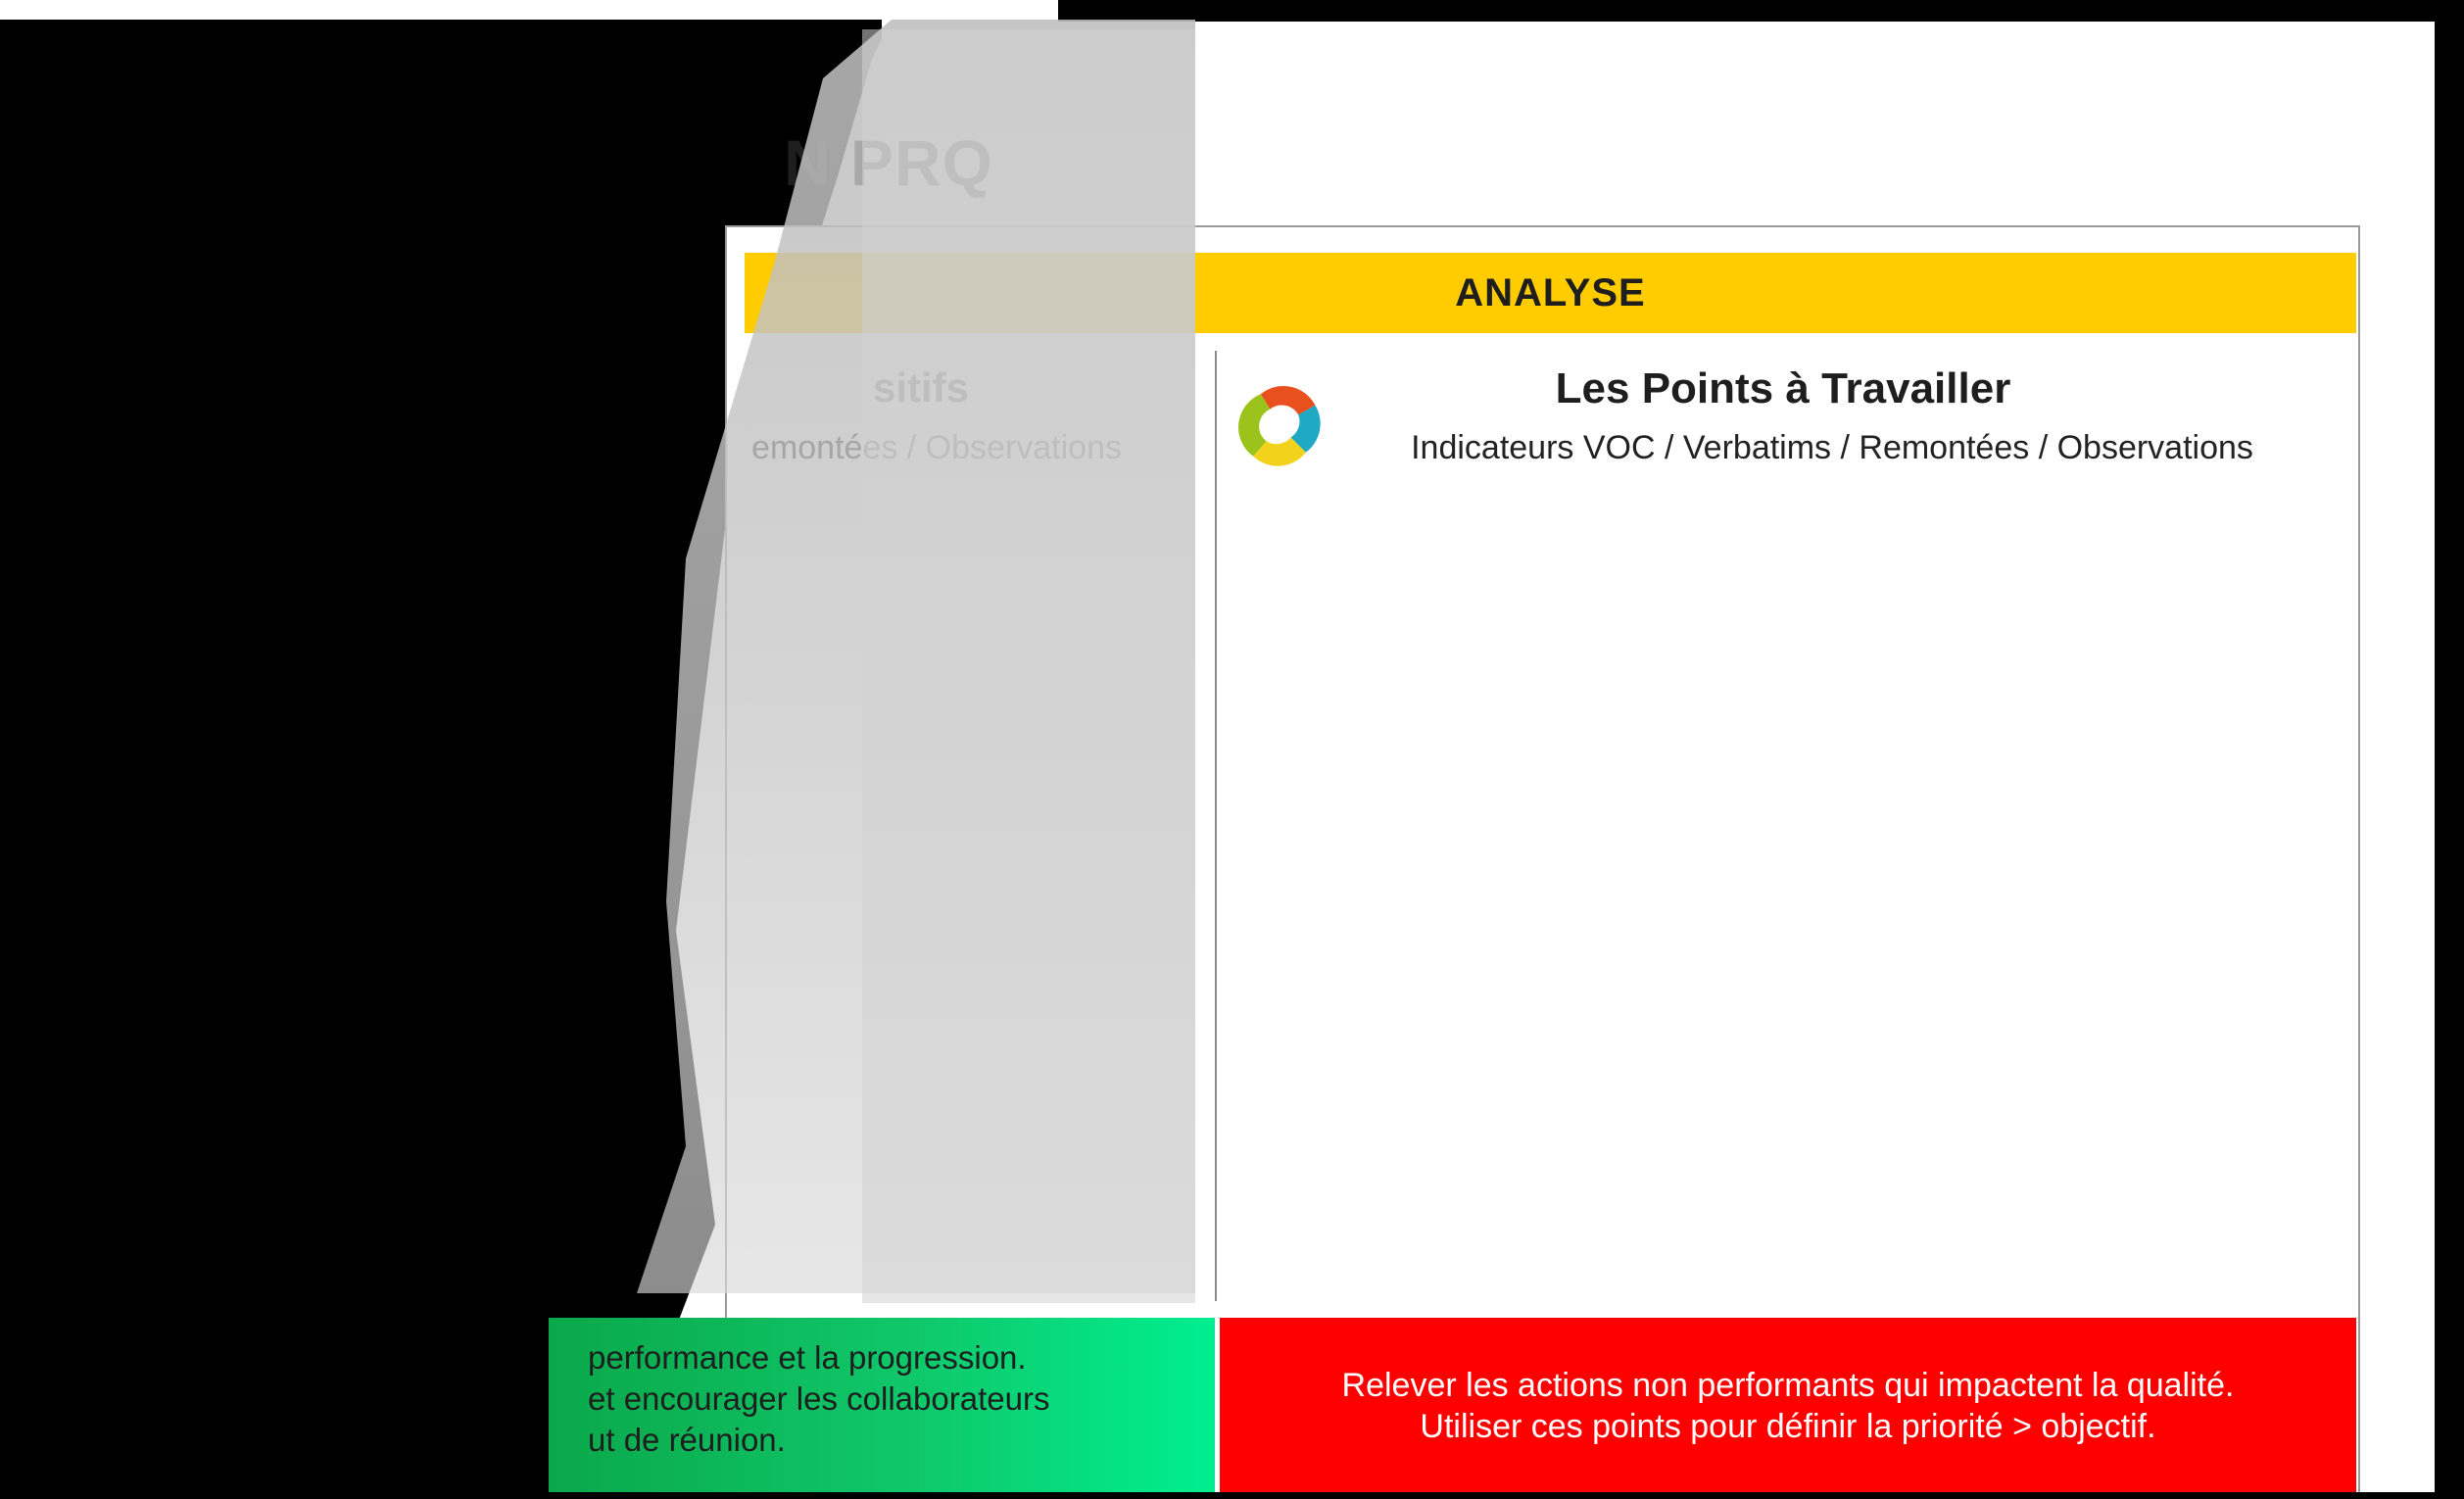 This screenshot has width=2464, height=1499. I want to click on window-top-border, so click(1761, 11).